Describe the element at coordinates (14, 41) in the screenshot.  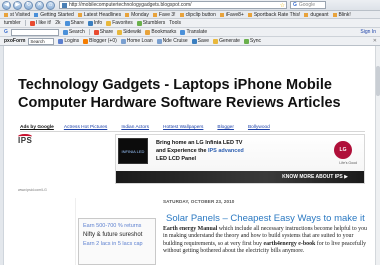
I see `roboform-button: pxoForm` at that location.